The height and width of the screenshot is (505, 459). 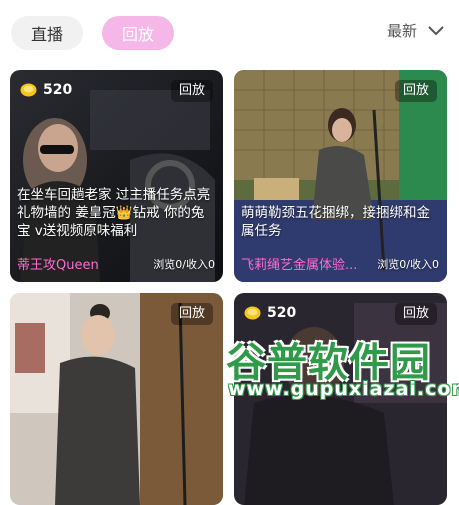 I want to click on sort-dropdown: 最新, so click(x=416, y=30).